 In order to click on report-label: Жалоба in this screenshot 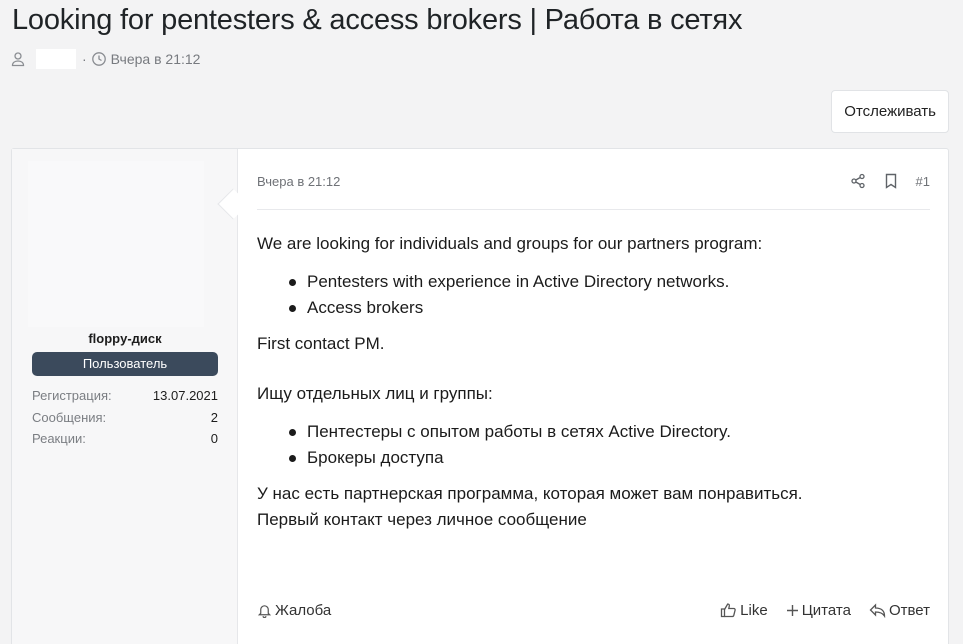, I will do `click(303, 610)`.